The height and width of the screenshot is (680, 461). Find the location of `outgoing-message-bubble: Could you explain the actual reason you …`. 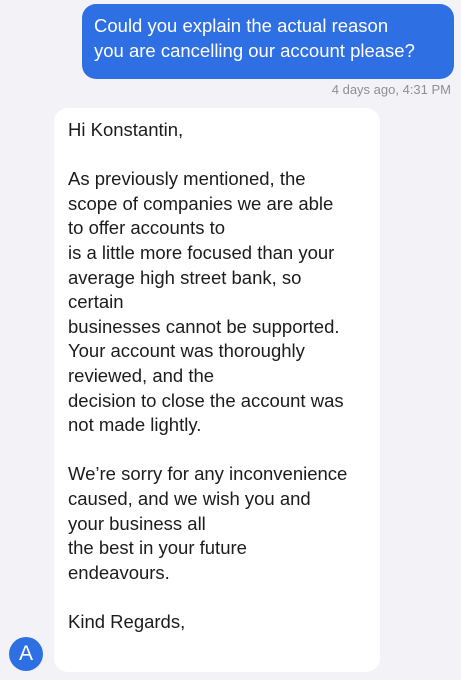

outgoing-message-bubble: Could you explain the actual reason you … is located at coordinates (268, 41).